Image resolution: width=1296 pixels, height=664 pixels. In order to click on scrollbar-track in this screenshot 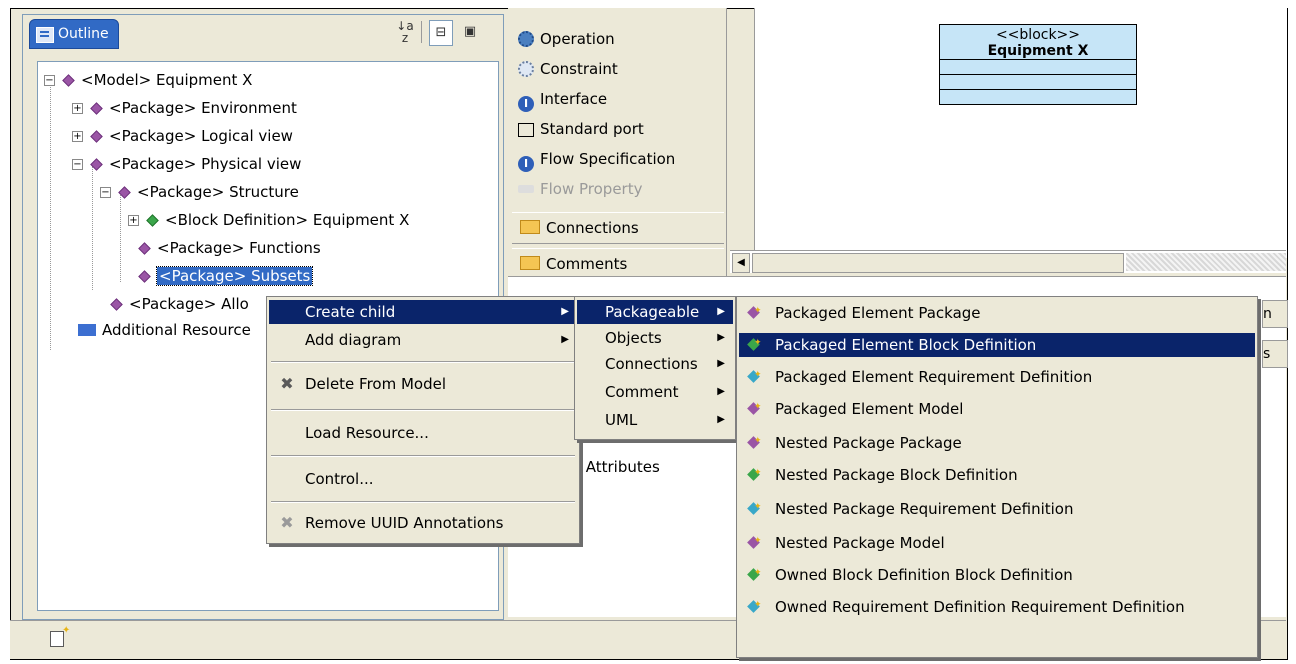, I will do `click(1206, 262)`.